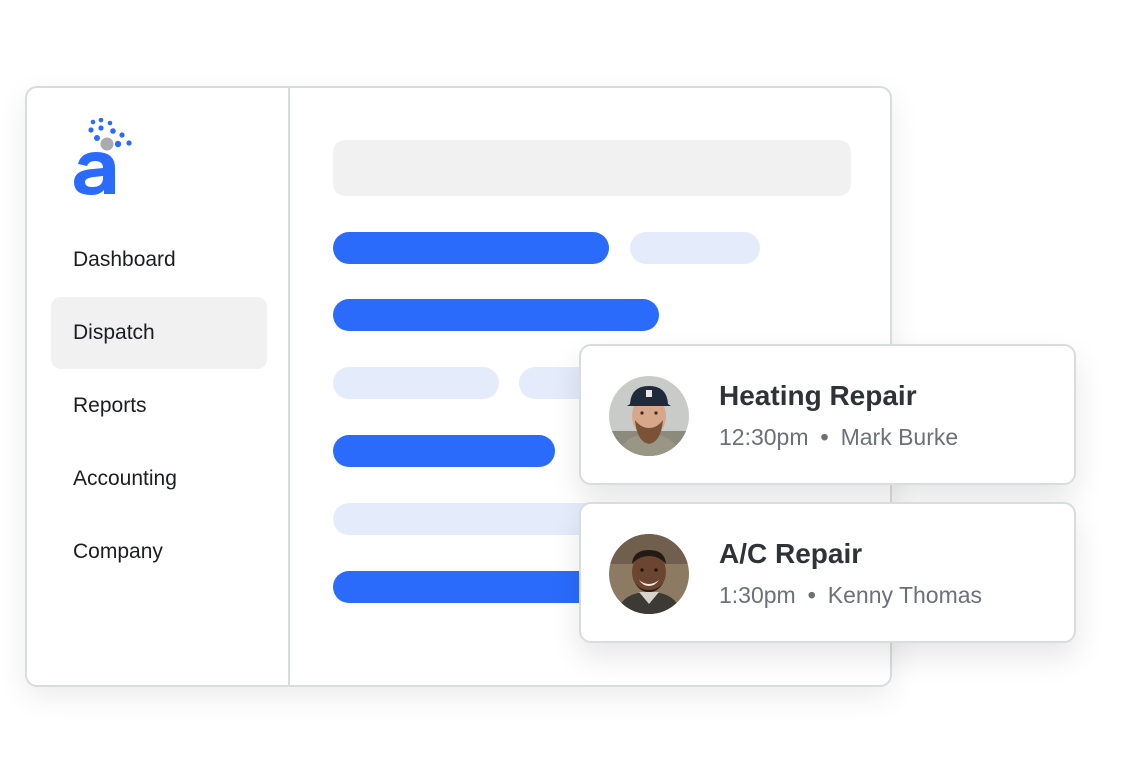 This screenshot has height=771, width=1130. Describe the element at coordinates (827, 414) in the screenshot. I see `job-card: Heating Repair 12:30pm • Mark Burke` at that location.